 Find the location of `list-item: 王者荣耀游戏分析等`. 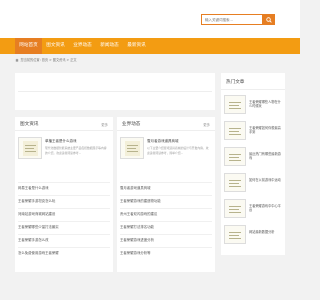

list-item: 王者荣耀游戏分析等 is located at coordinates (166, 253).